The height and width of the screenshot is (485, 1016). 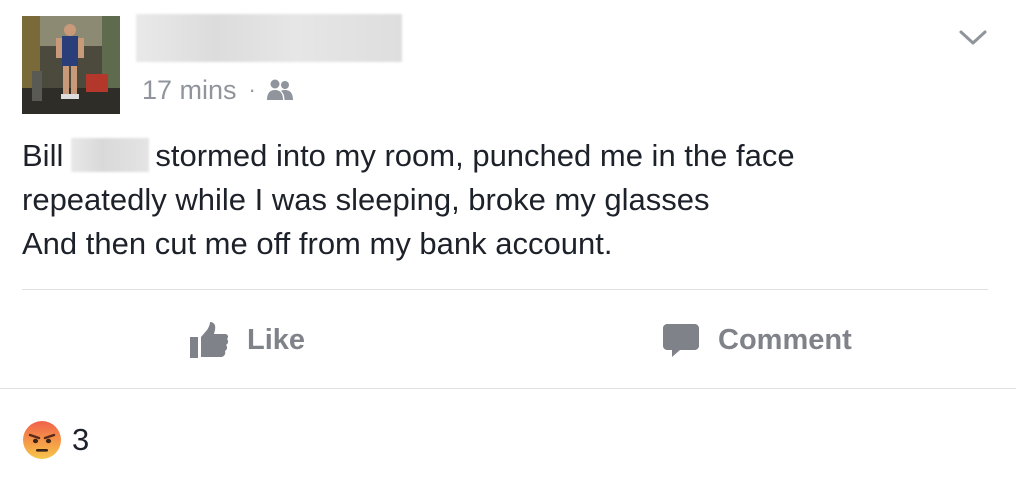 I want to click on comment-label: Comment, so click(x=785, y=339).